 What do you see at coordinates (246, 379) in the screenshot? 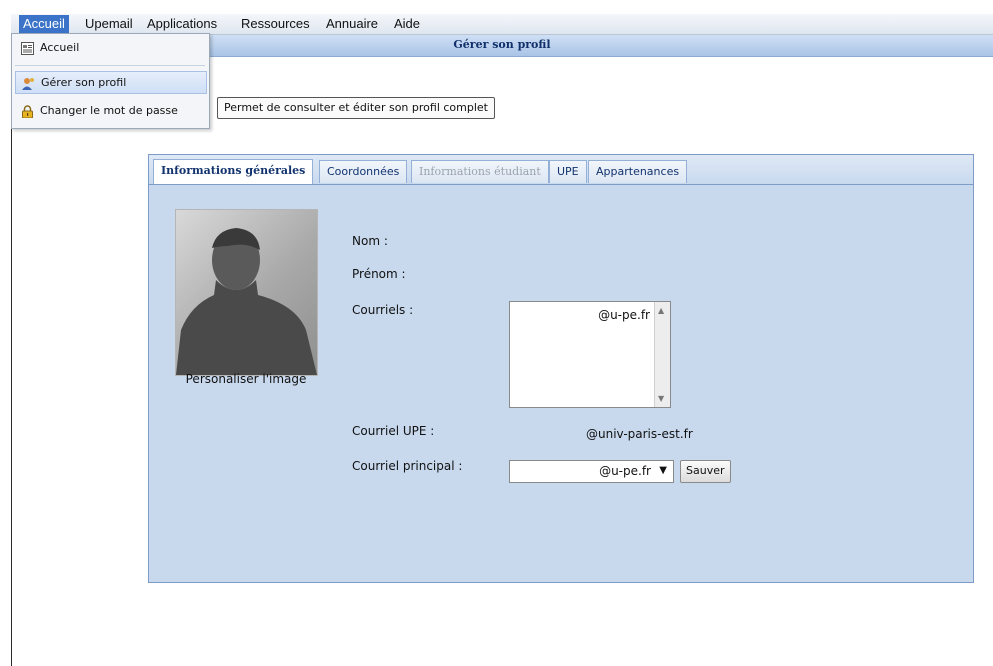
I see `customize-image-link: Personaliser l'image` at bounding box center [246, 379].